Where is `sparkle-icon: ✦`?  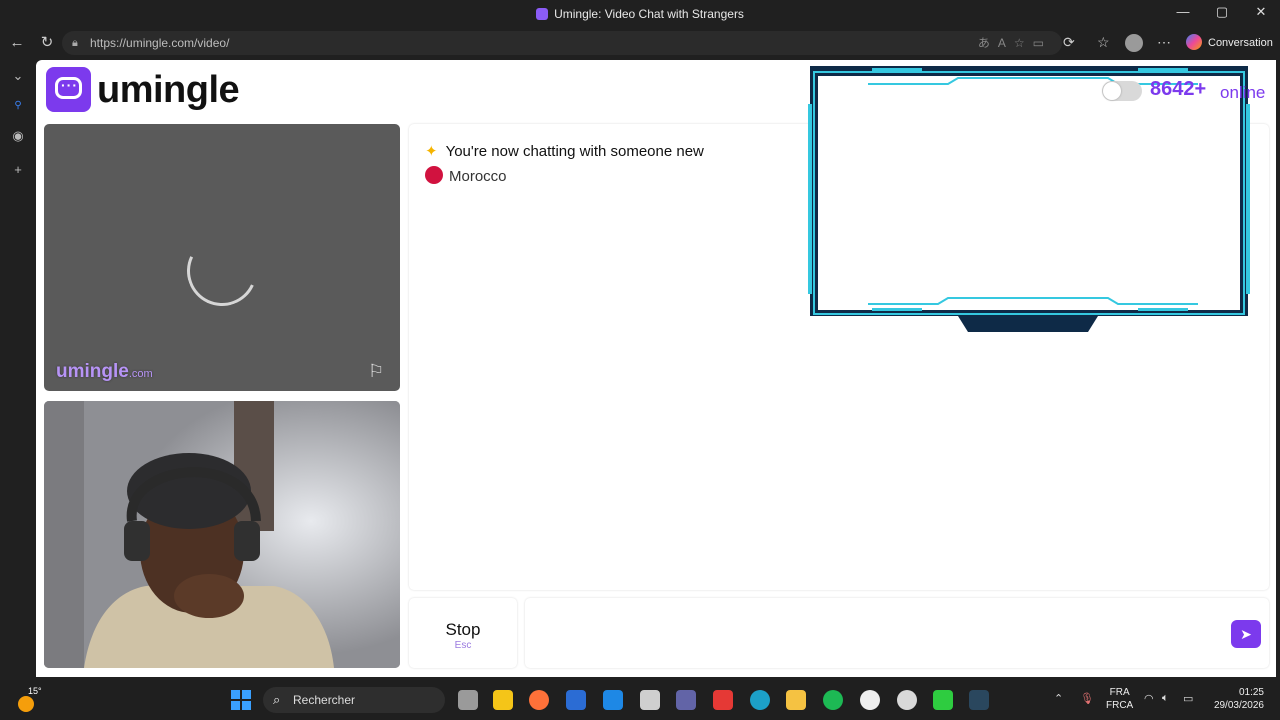
sparkle-icon: ✦ is located at coordinates (431, 151).